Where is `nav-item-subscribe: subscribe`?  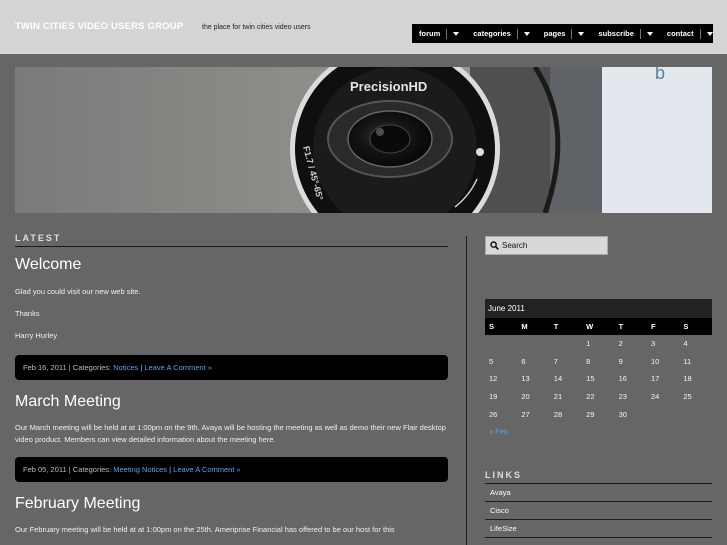
nav-item-subscribe: subscribe is located at coordinates (625, 33).